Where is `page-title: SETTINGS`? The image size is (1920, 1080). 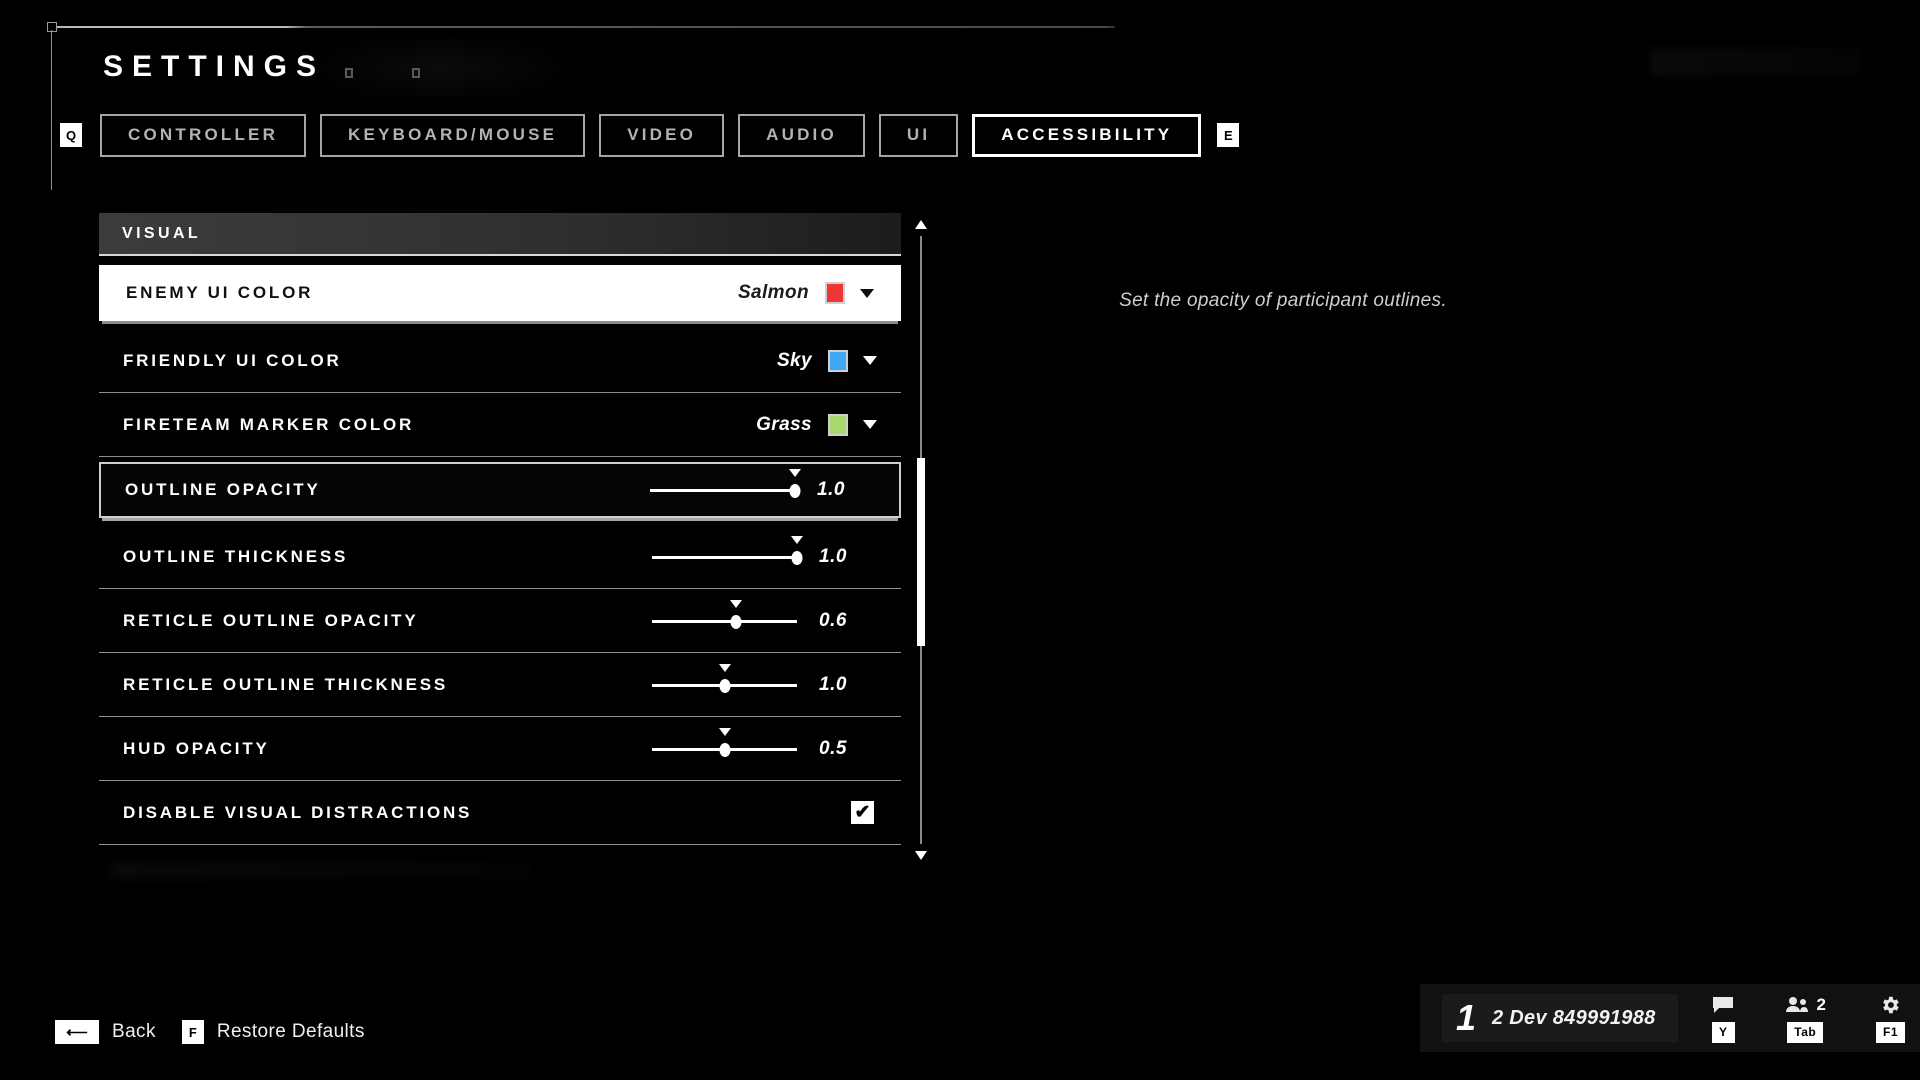 page-title: SETTINGS is located at coordinates (214, 66).